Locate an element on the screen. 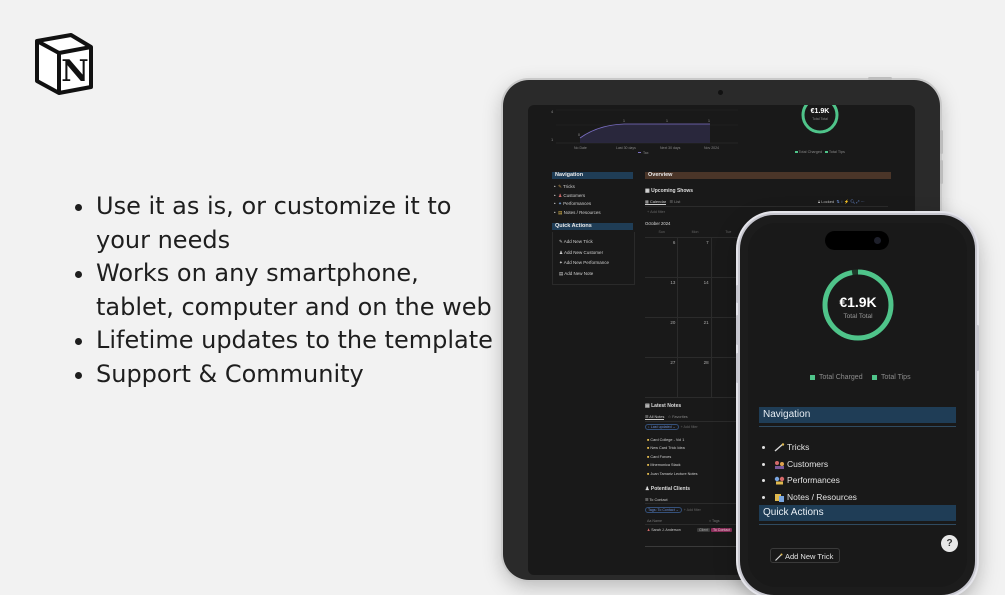 The height and width of the screenshot is (595, 1005). tag-badge: Client is located at coordinates (704, 530).